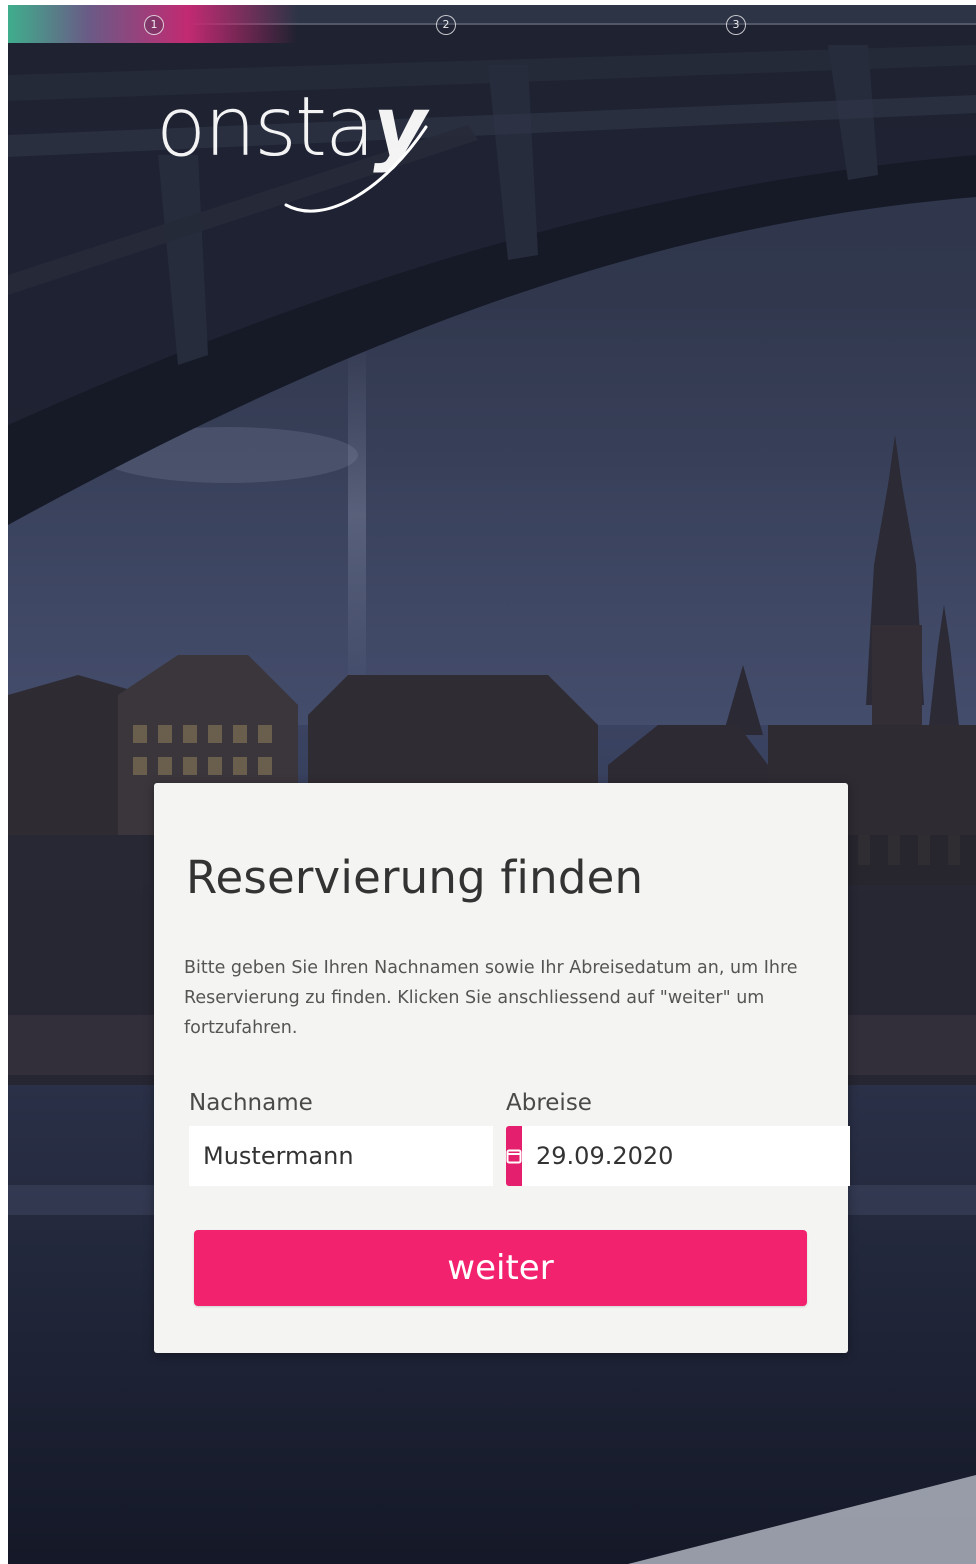 The height and width of the screenshot is (1564, 976). What do you see at coordinates (415, 877) in the screenshot?
I see `page-title: Reservierung finden` at bounding box center [415, 877].